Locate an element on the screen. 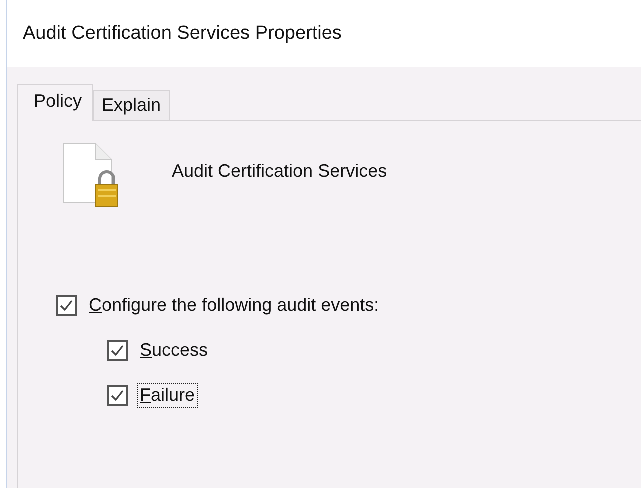  checkbox-label: Success is located at coordinates (174, 350).